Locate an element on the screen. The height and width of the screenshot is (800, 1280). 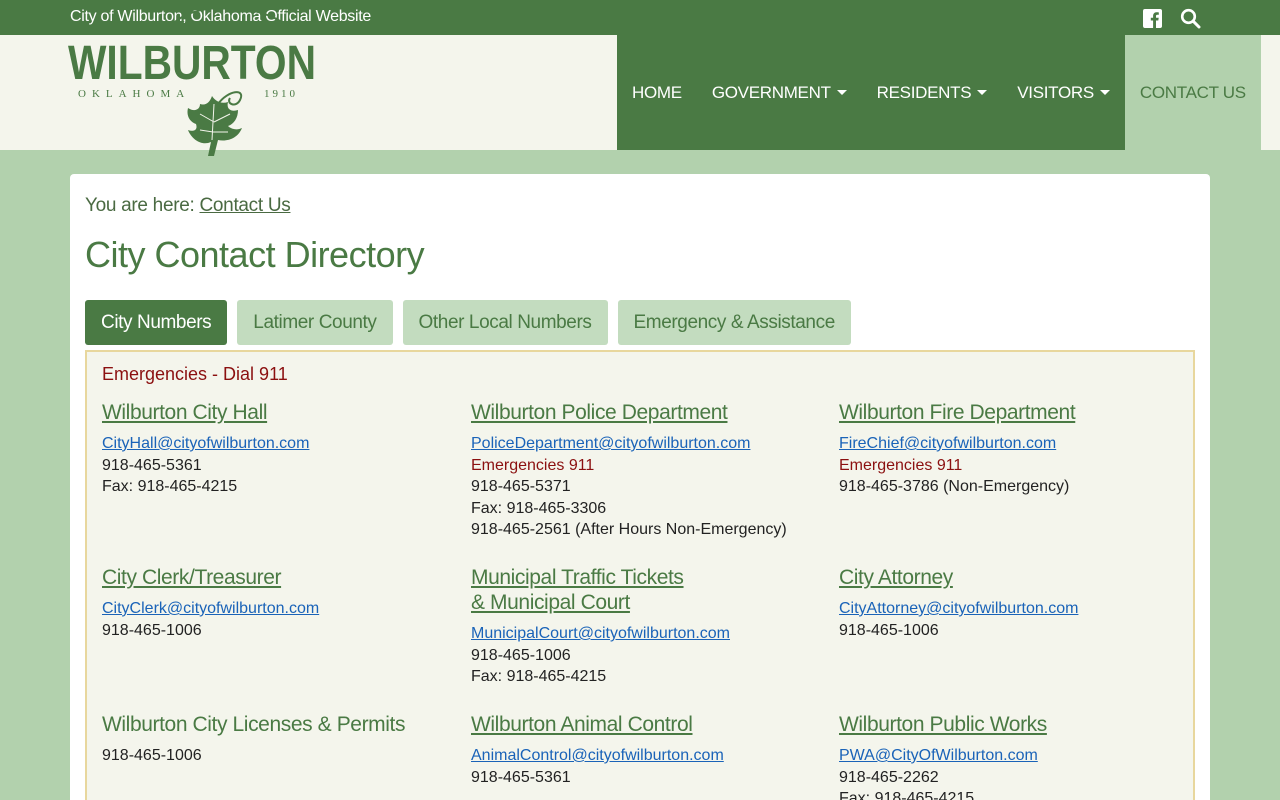
nav-government-label: GOVERNMENT is located at coordinates (771, 92).